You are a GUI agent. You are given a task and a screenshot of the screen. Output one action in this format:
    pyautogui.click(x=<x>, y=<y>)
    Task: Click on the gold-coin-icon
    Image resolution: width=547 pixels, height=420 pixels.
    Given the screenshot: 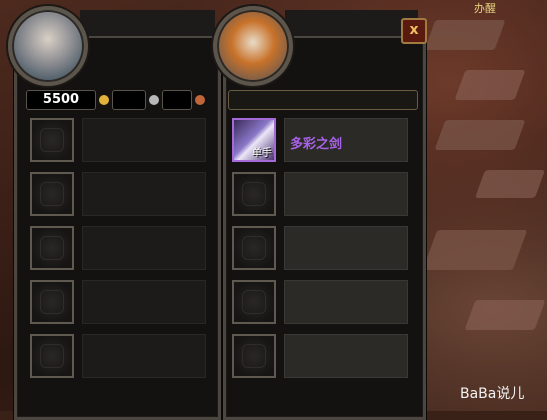 What is the action you would take?
    pyautogui.click(x=104, y=100)
    